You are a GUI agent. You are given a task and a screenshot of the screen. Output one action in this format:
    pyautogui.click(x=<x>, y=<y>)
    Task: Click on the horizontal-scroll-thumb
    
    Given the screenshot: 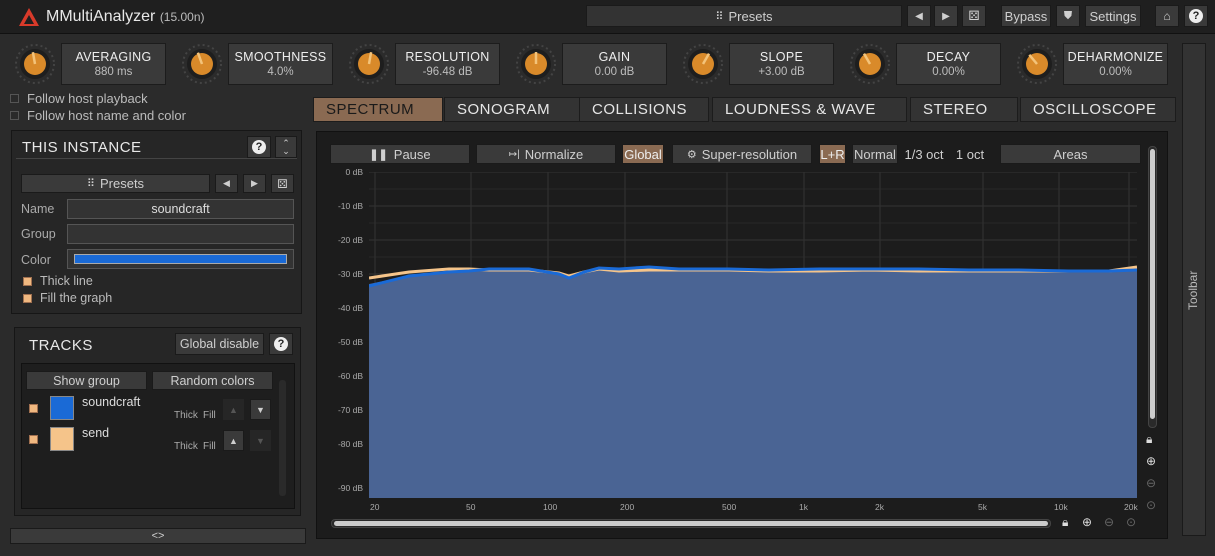 What is the action you would take?
    pyautogui.click(x=691, y=523)
    